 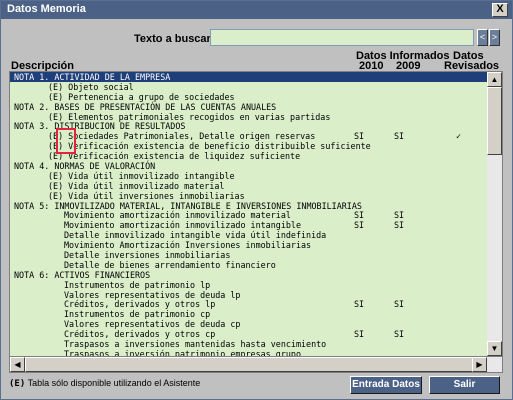 I want to click on list-item: Créditos, derivados y otros lp SI SI, so click(x=249, y=304).